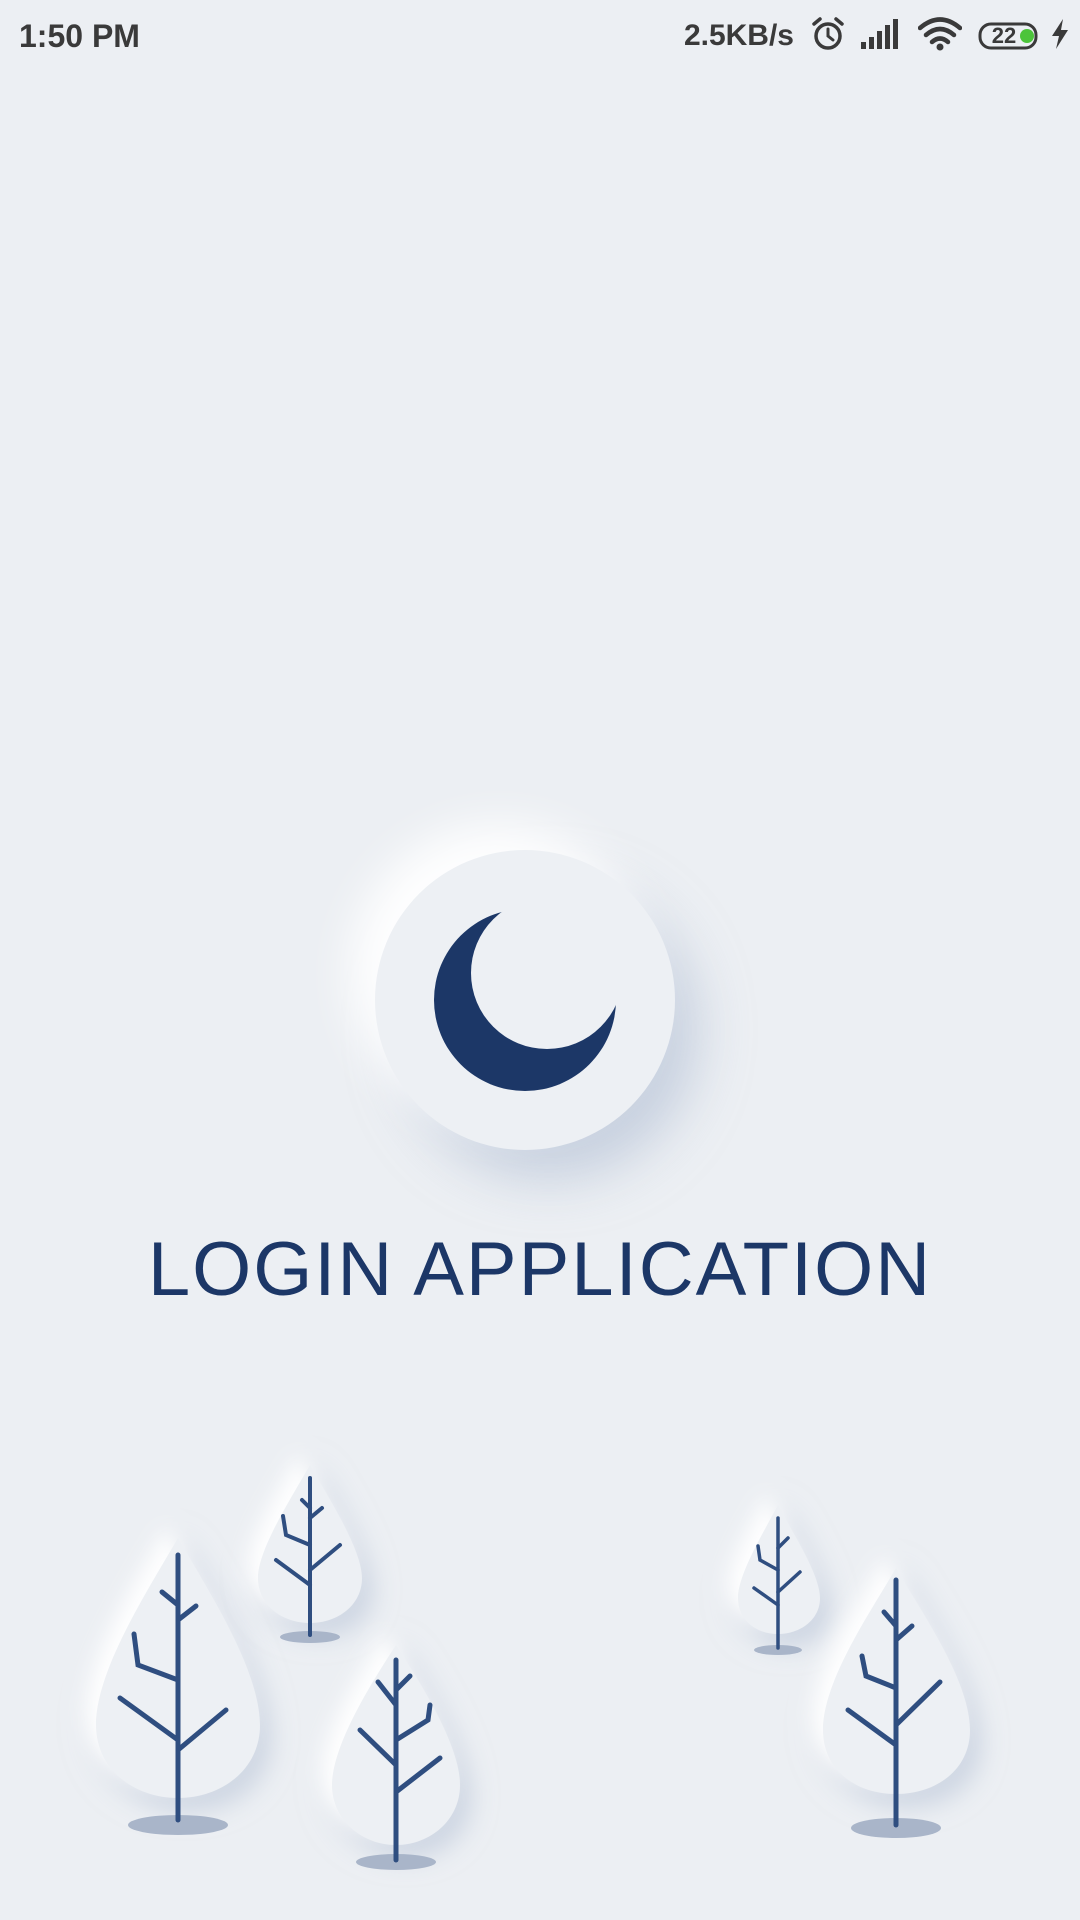  Describe the element at coordinates (1060, 36) in the screenshot. I see `charging-icon` at that location.